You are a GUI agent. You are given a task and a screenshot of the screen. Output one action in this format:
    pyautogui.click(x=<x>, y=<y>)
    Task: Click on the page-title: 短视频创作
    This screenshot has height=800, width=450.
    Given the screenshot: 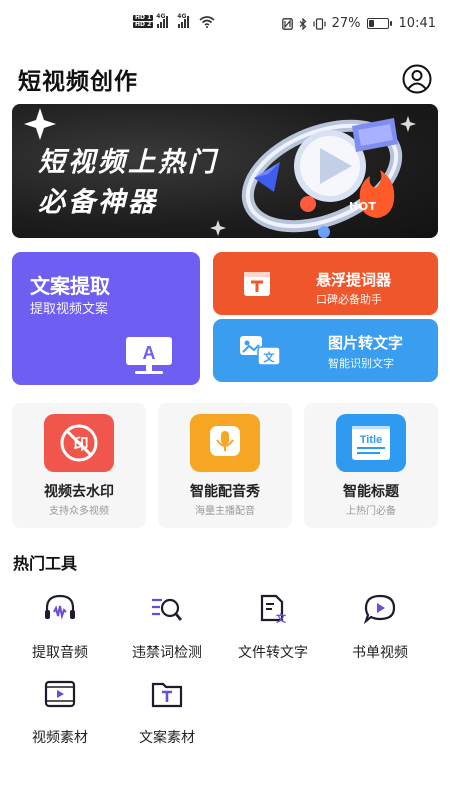 What is the action you would take?
    pyautogui.click(x=78, y=82)
    